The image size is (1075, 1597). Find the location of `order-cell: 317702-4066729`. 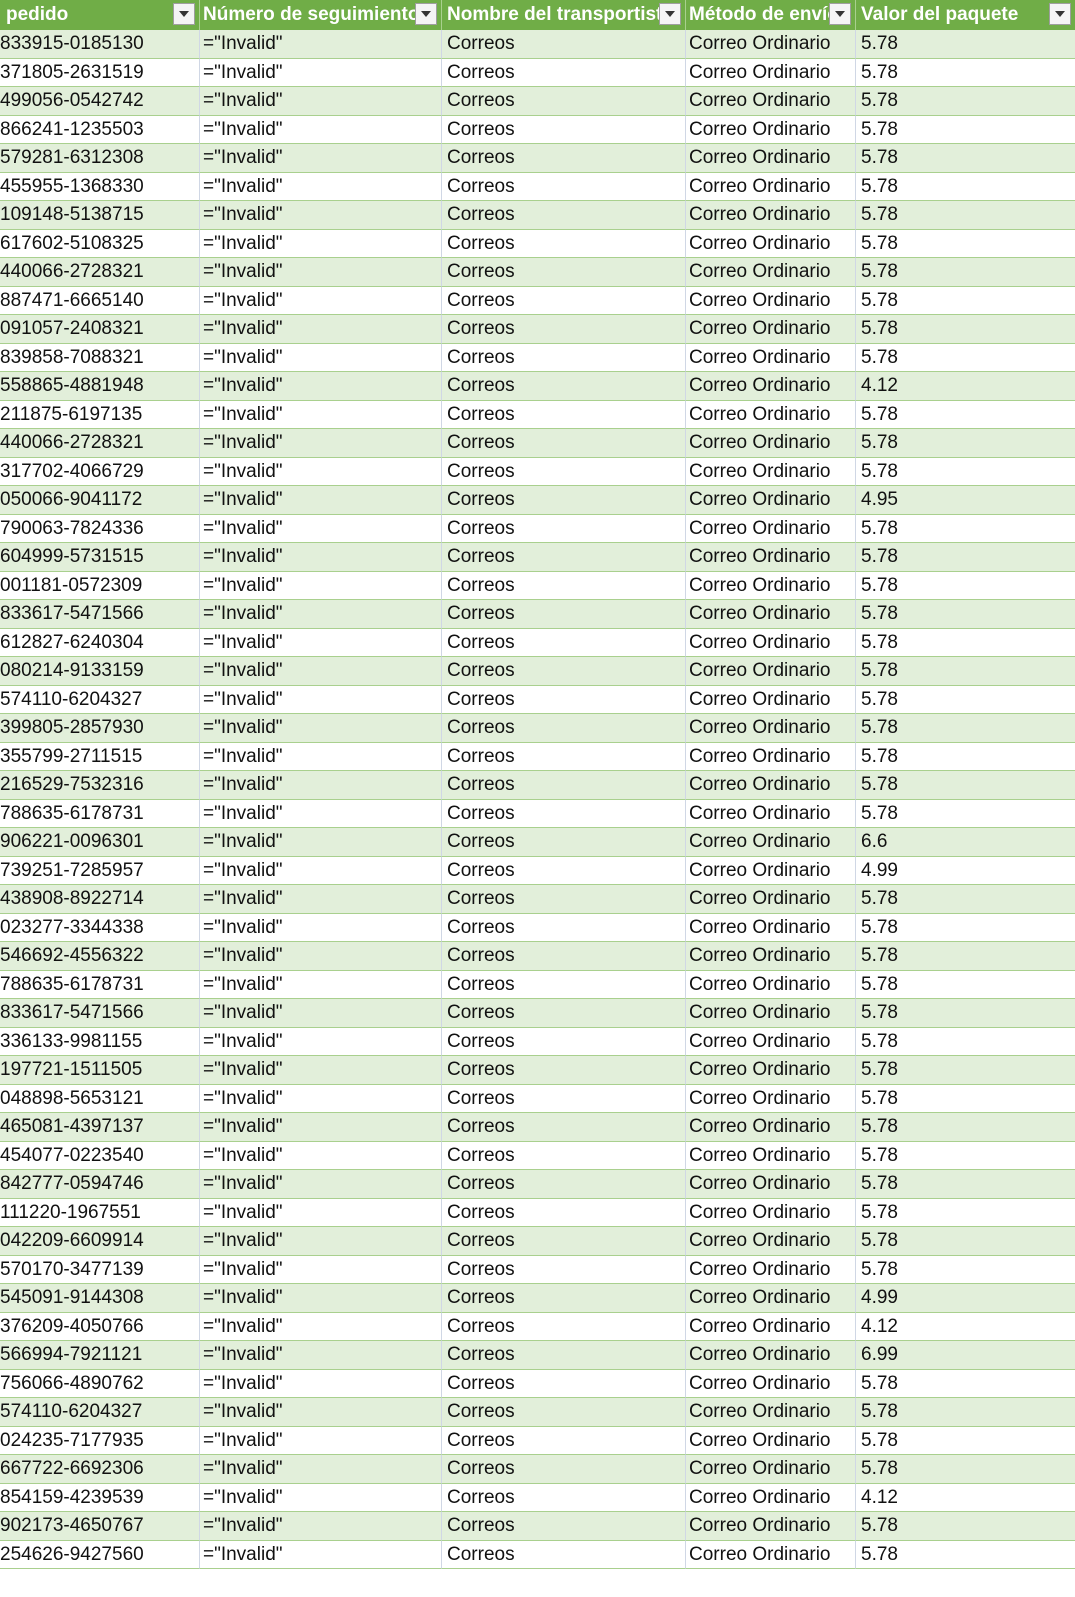

order-cell: 317702-4066729 is located at coordinates (100, 471).